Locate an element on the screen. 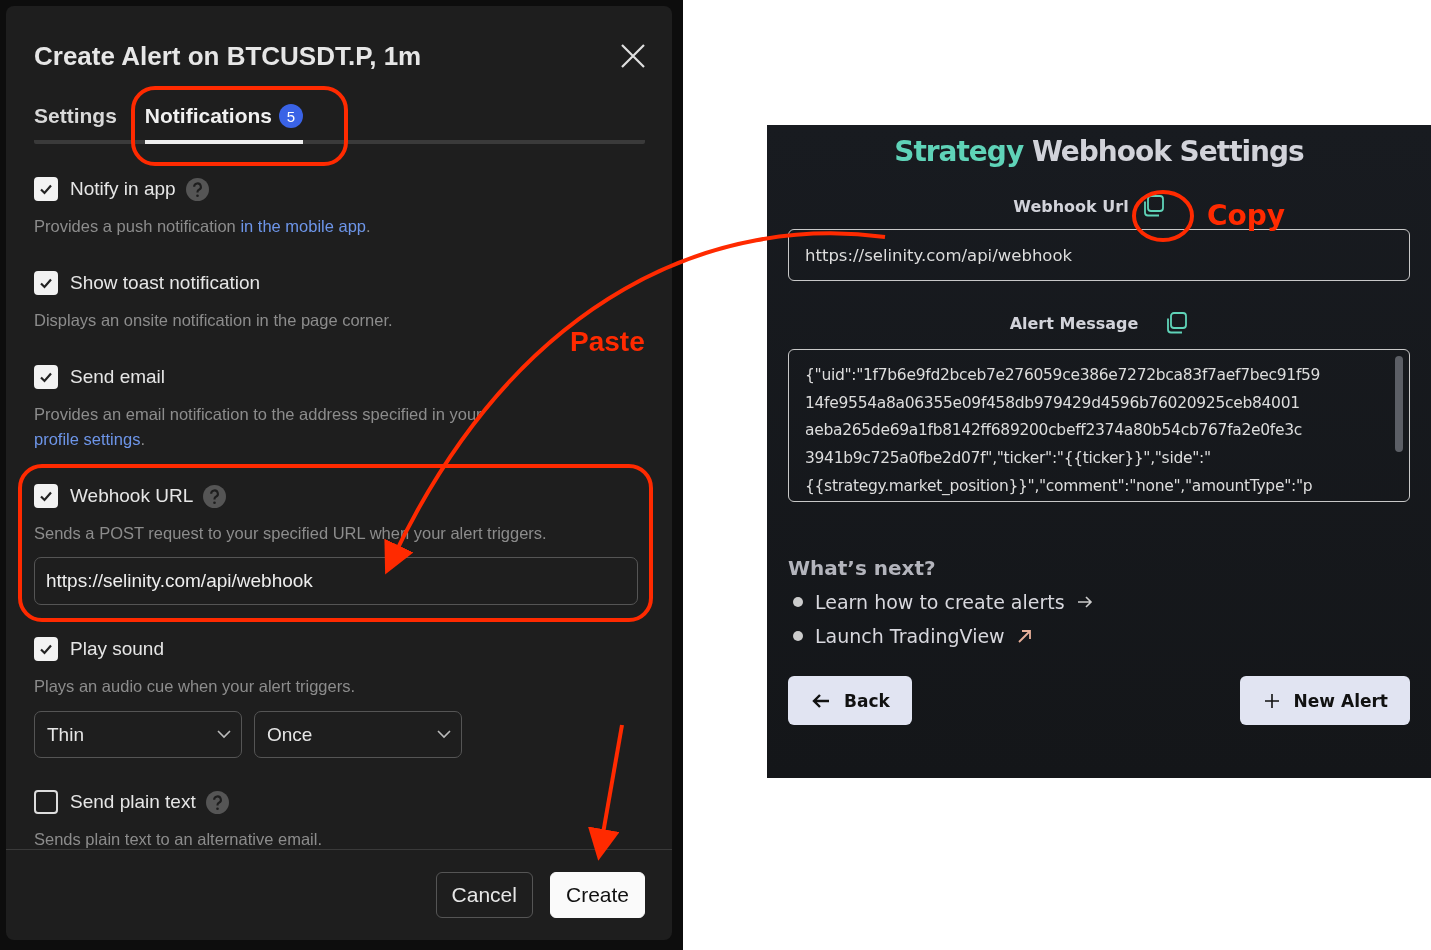 The width and height of the screenshot is (1431, 950). field-label: Webhook Url is located at coordinates (1071, 206).